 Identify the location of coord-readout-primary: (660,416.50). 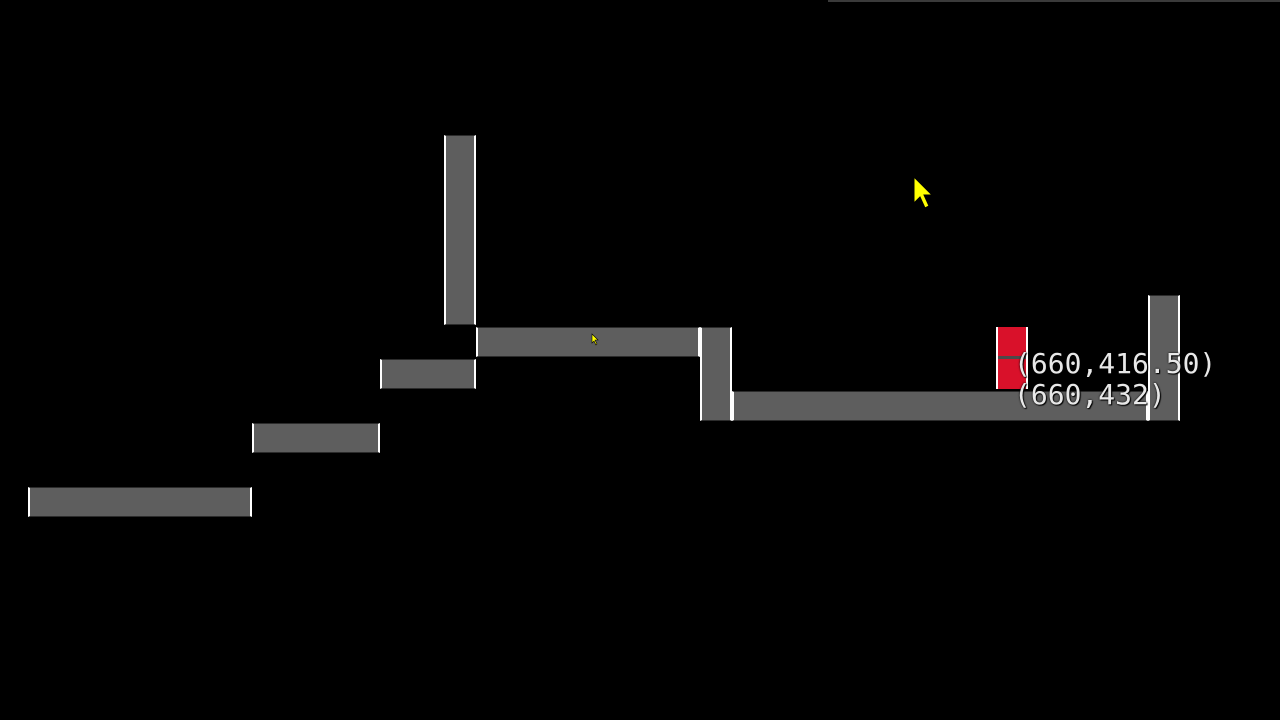
(1115, 363).